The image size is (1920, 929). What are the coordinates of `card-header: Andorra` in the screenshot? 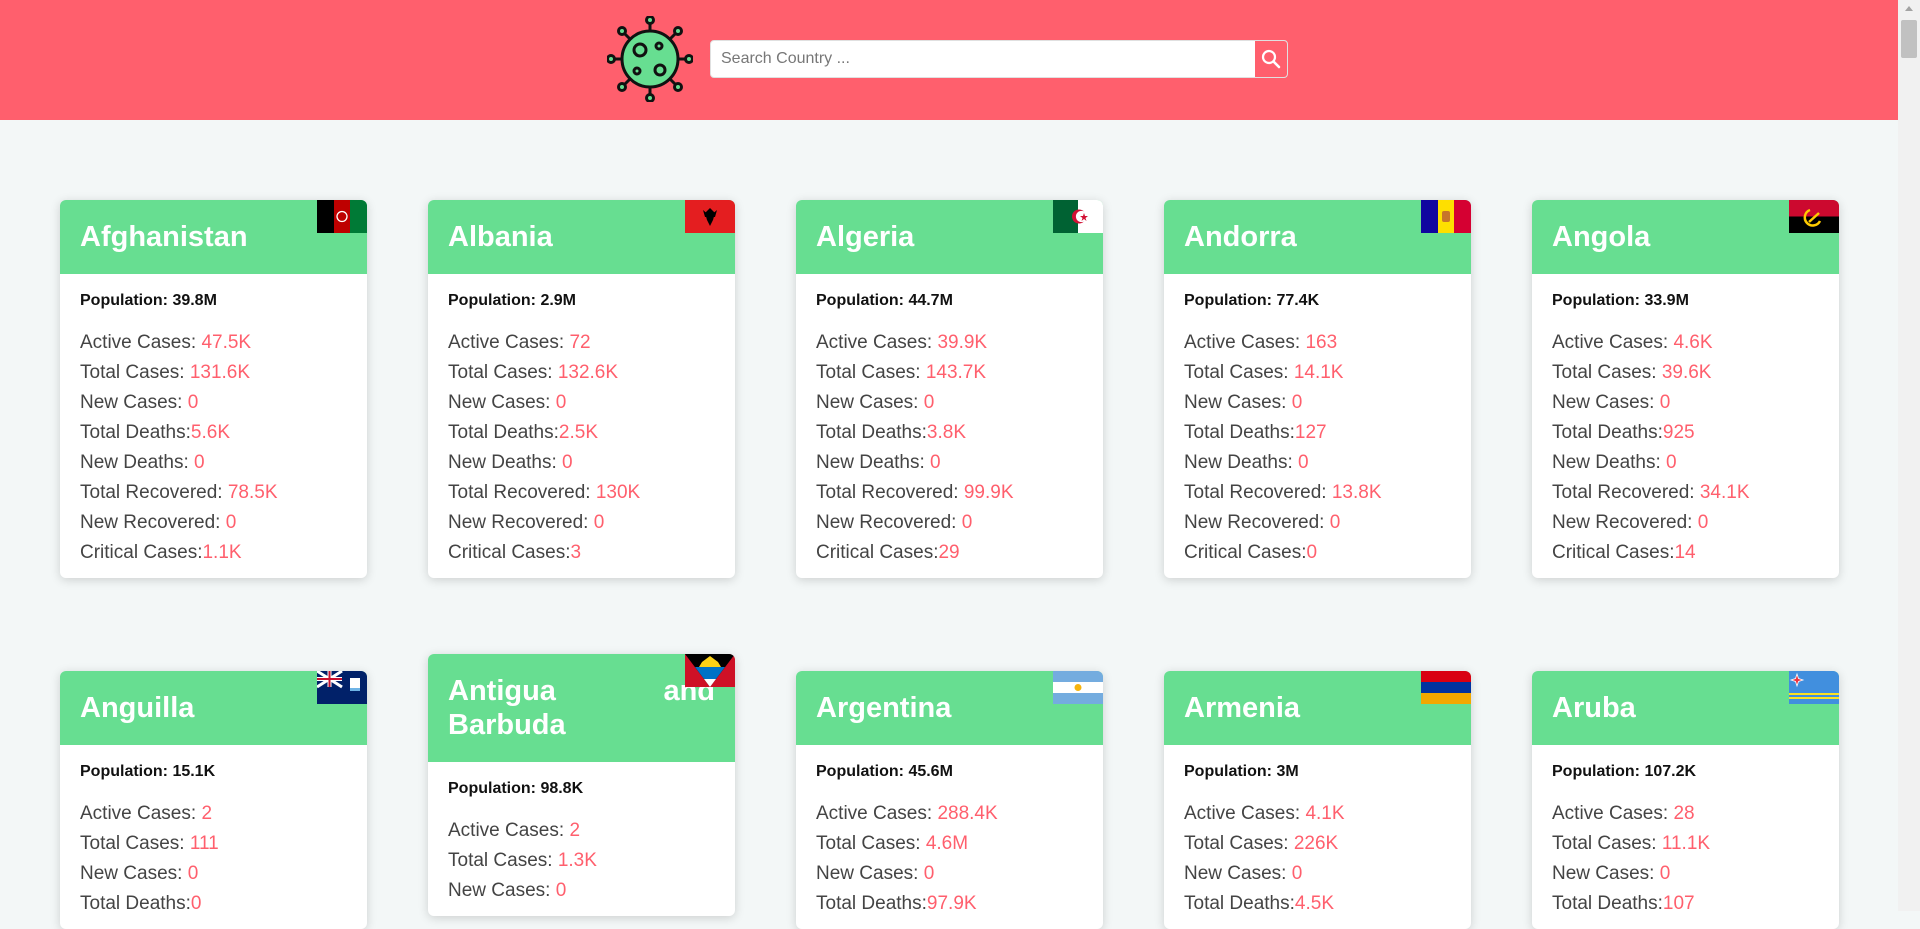 It's located at (1317, 237).